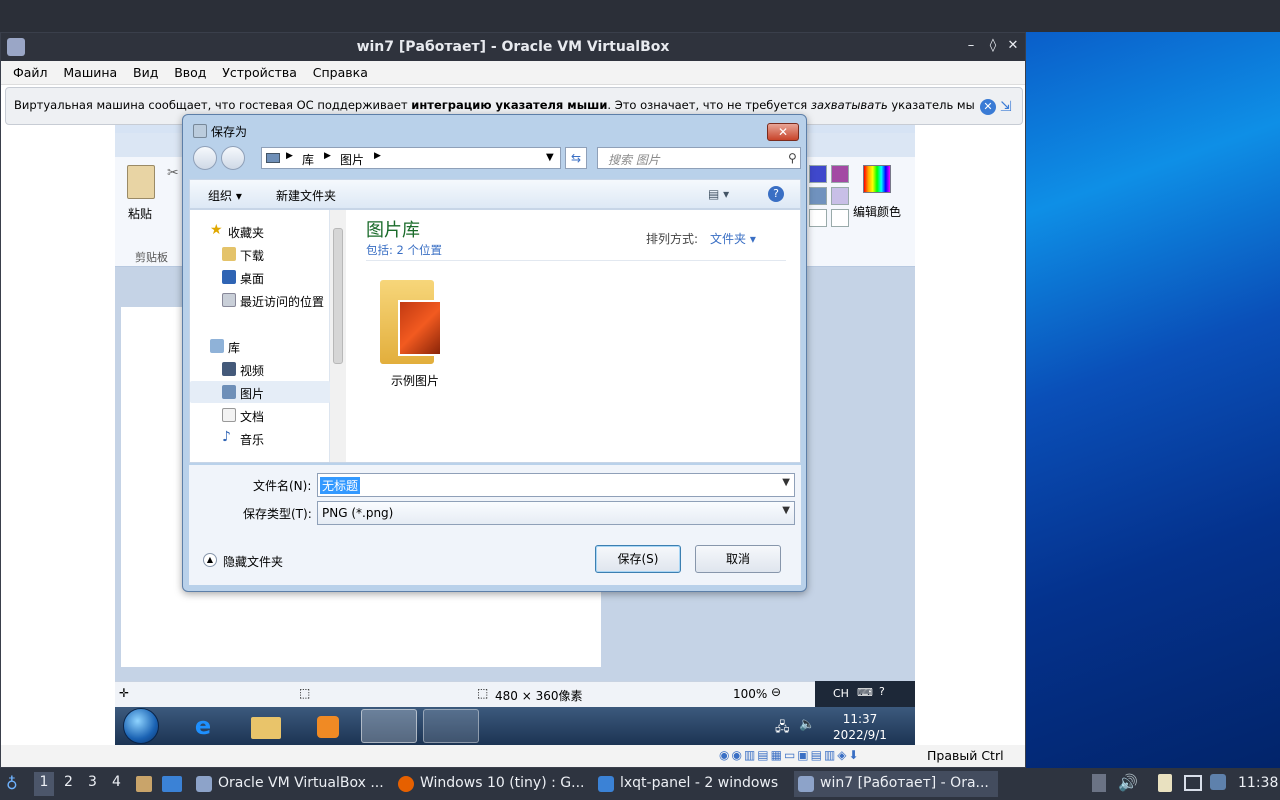  Describe the element at coordinates (30, 70) in the screenshot. I see `menu-file: Файл` at that location.